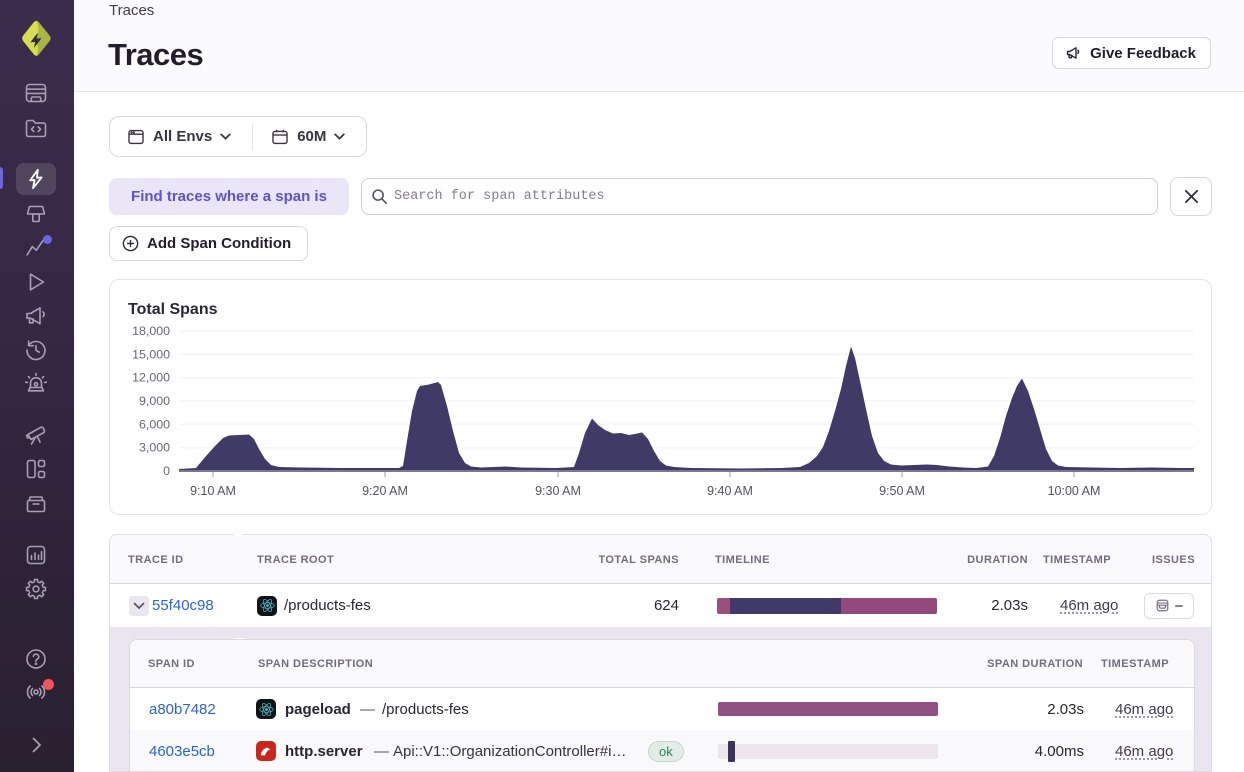  I want to click on svg-text: 6,000, so click(154, 424).